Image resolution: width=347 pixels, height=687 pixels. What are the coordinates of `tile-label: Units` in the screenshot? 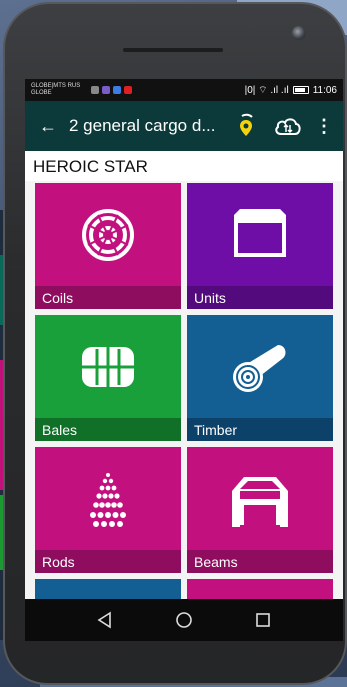 It's located at (260, 297).